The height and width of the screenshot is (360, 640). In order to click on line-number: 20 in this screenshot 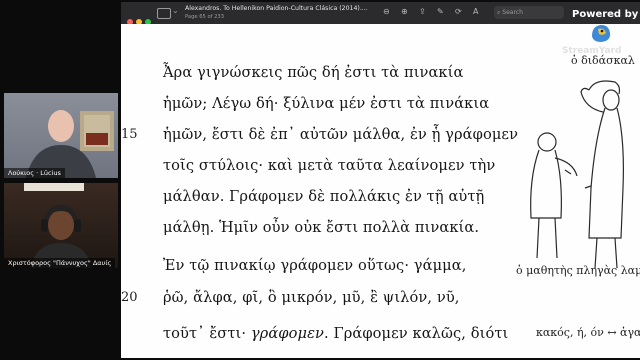, I will do `click(129, 297)`.